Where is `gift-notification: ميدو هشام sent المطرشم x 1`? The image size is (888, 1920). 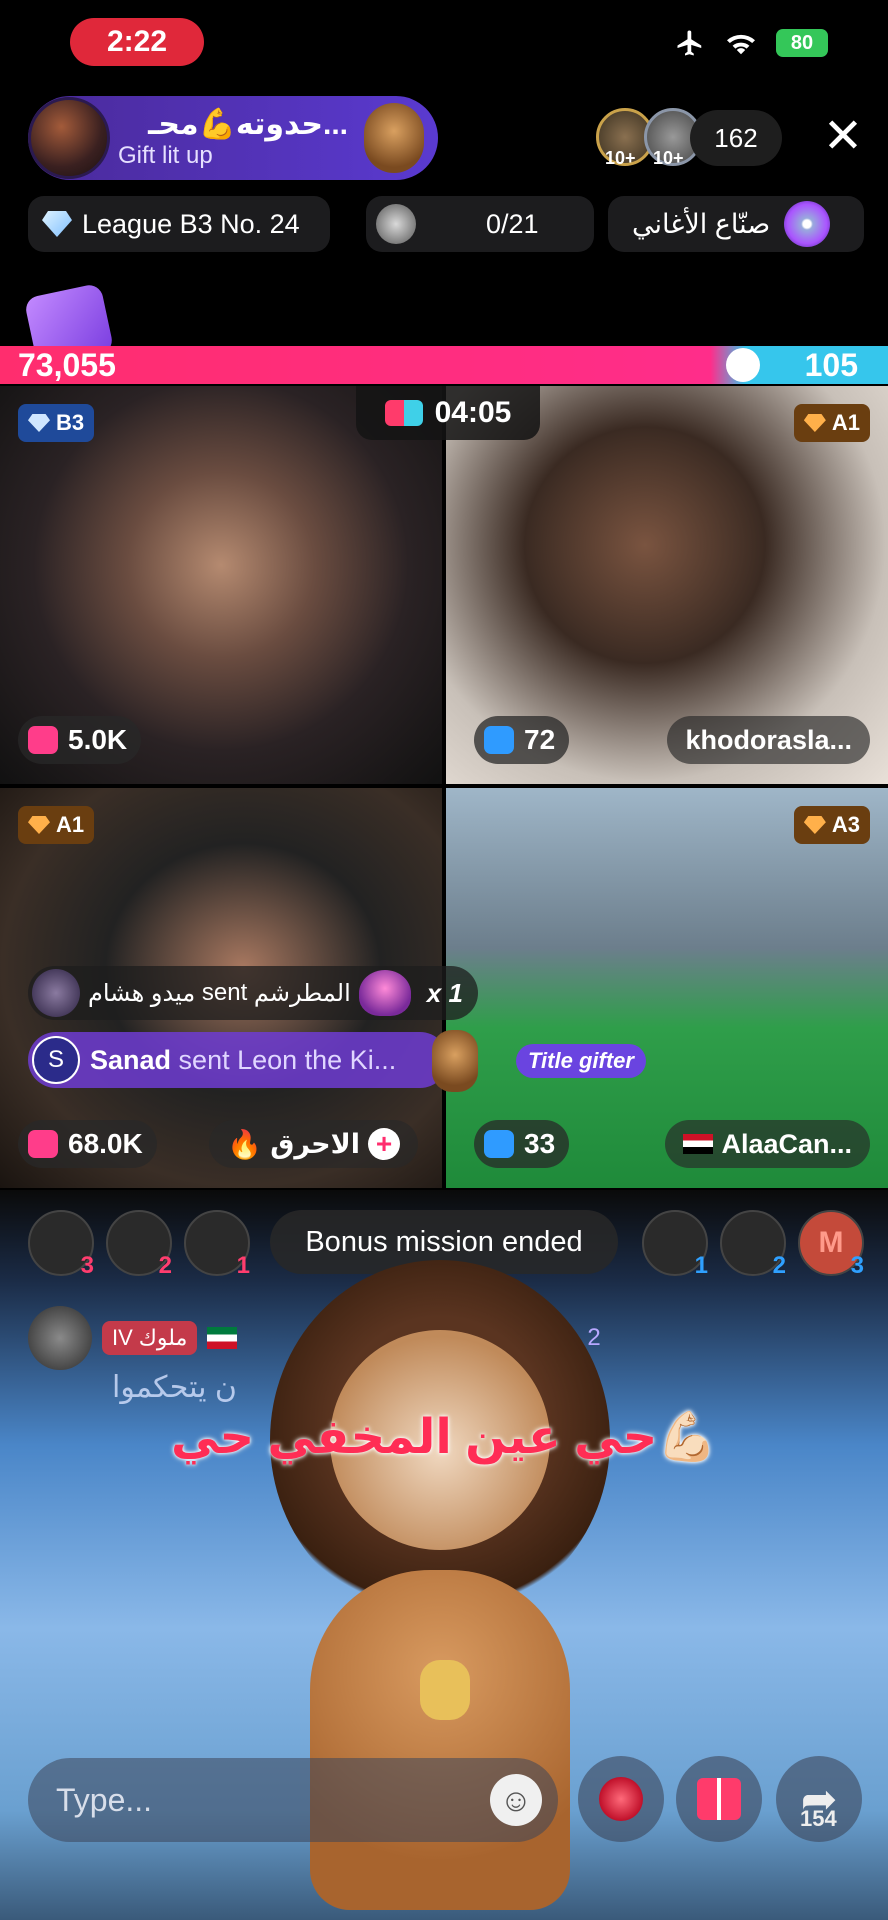
gift-notification: ميدو هشام sent المطرشم x 1 is located at coordinates (253, 993).